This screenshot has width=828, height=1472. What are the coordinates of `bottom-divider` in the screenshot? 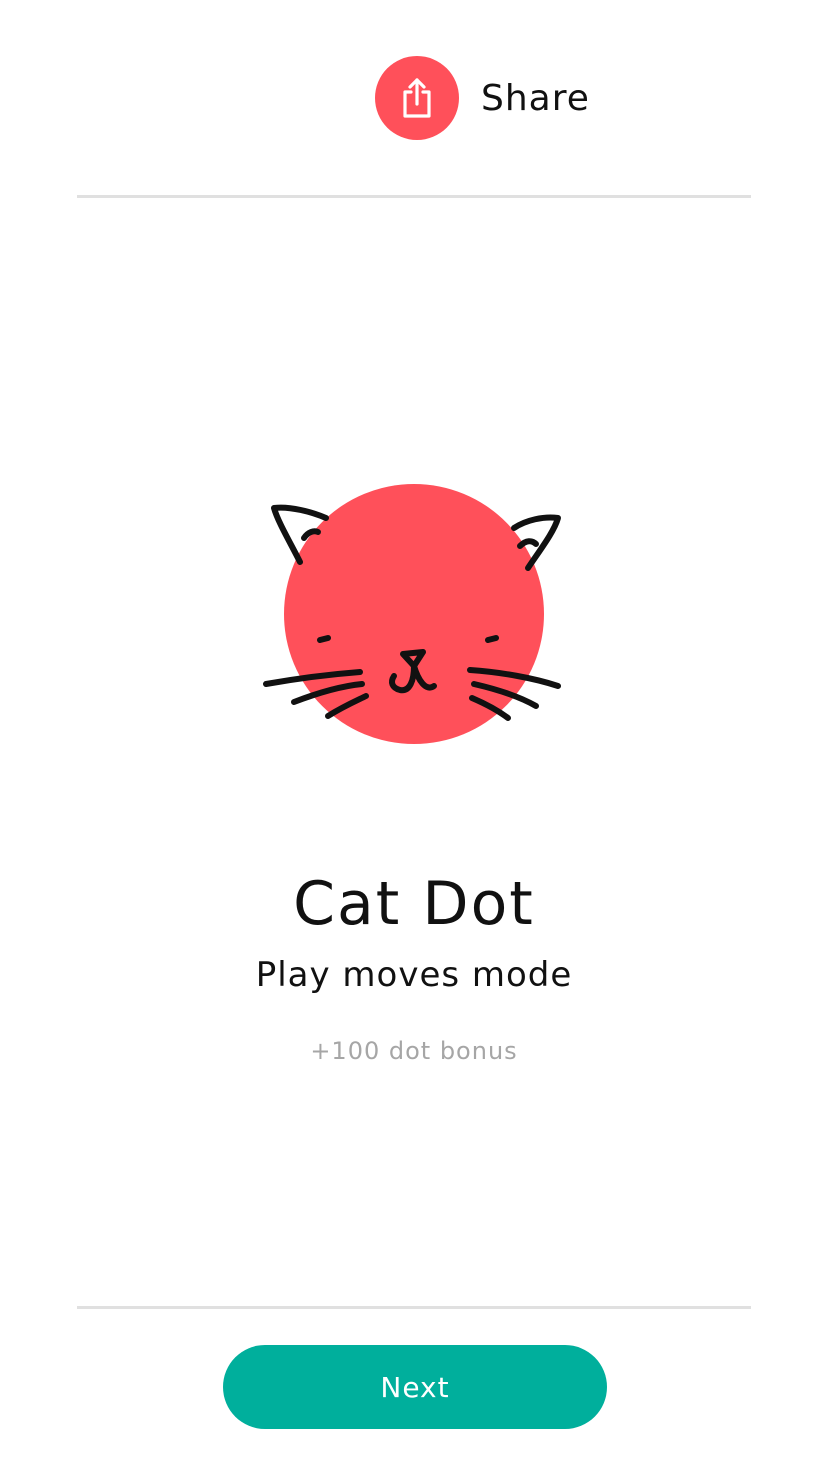 It's located at (414, 1307).